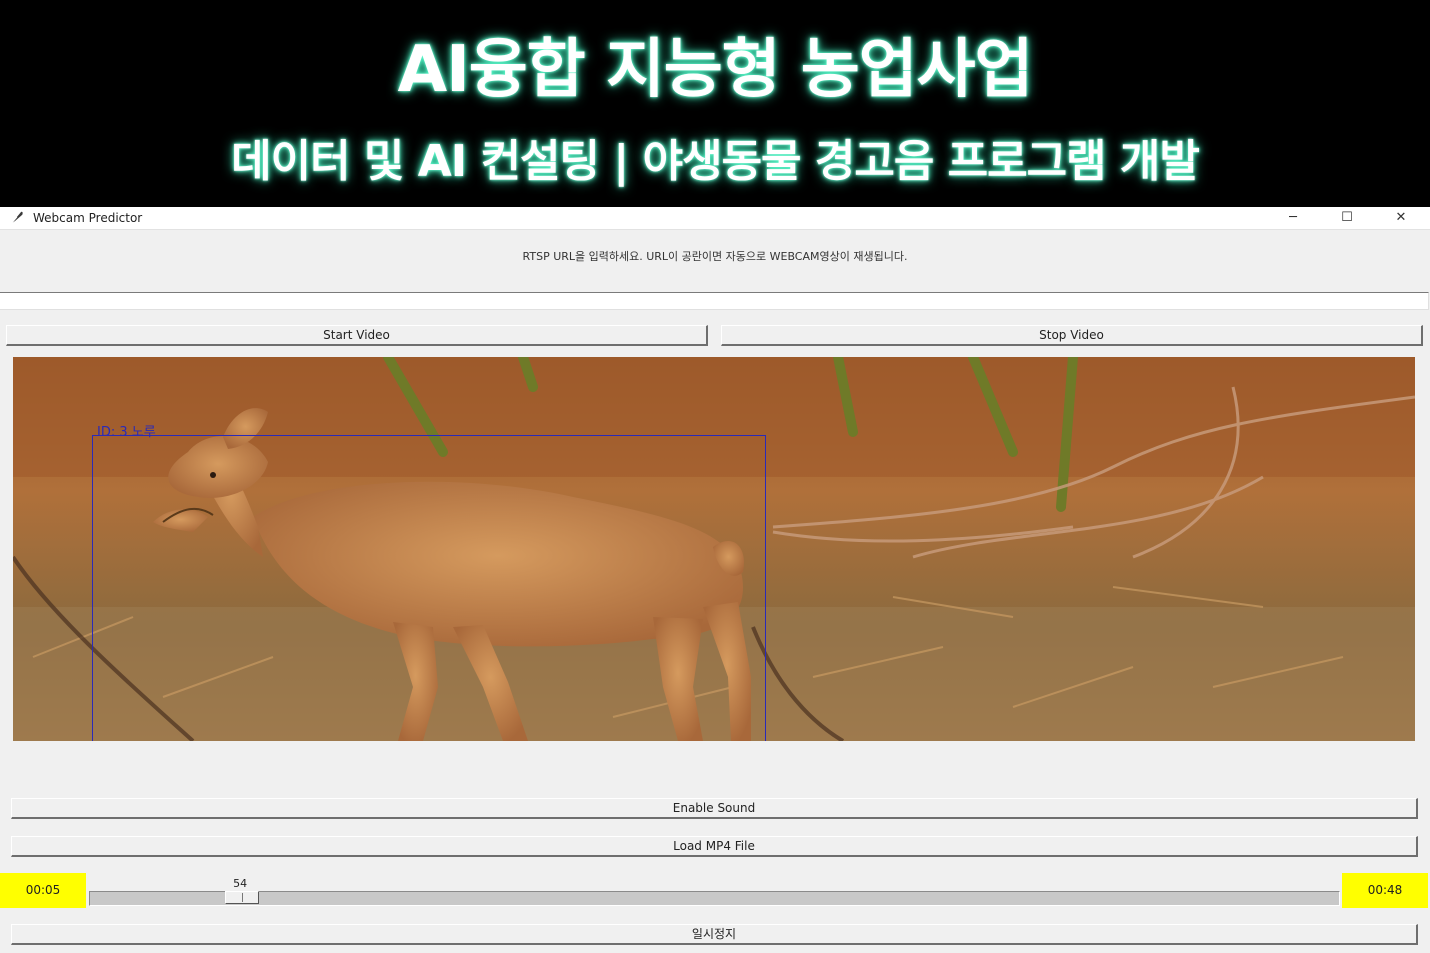 The height and width of the screenshot is (953, 1430). I want to click on minimize-button: ─, so click(1293, 218).